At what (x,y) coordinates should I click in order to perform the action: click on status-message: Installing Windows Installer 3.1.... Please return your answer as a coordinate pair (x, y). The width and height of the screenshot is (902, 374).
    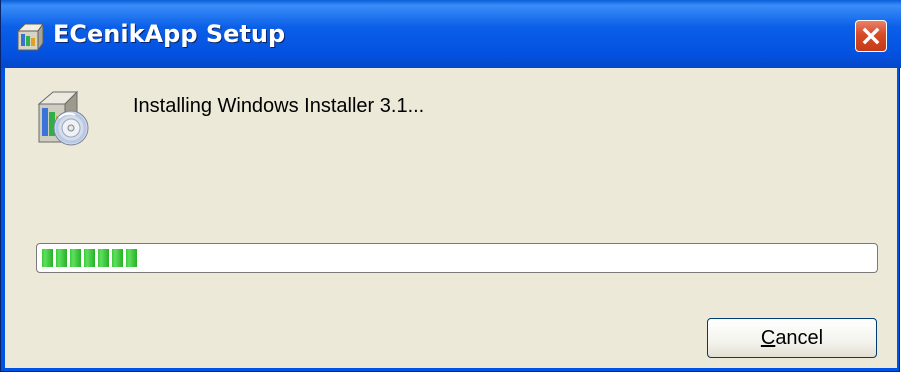
    Looking at the image, I should click on (279, 106).